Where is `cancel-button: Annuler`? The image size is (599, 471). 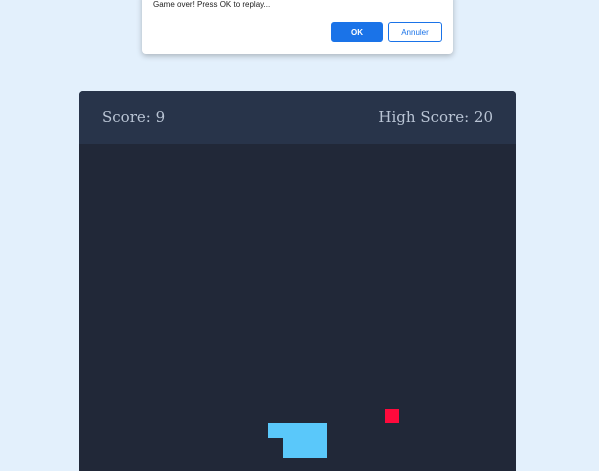 cancel-button: Annuler is located at coordinates (415, 32).